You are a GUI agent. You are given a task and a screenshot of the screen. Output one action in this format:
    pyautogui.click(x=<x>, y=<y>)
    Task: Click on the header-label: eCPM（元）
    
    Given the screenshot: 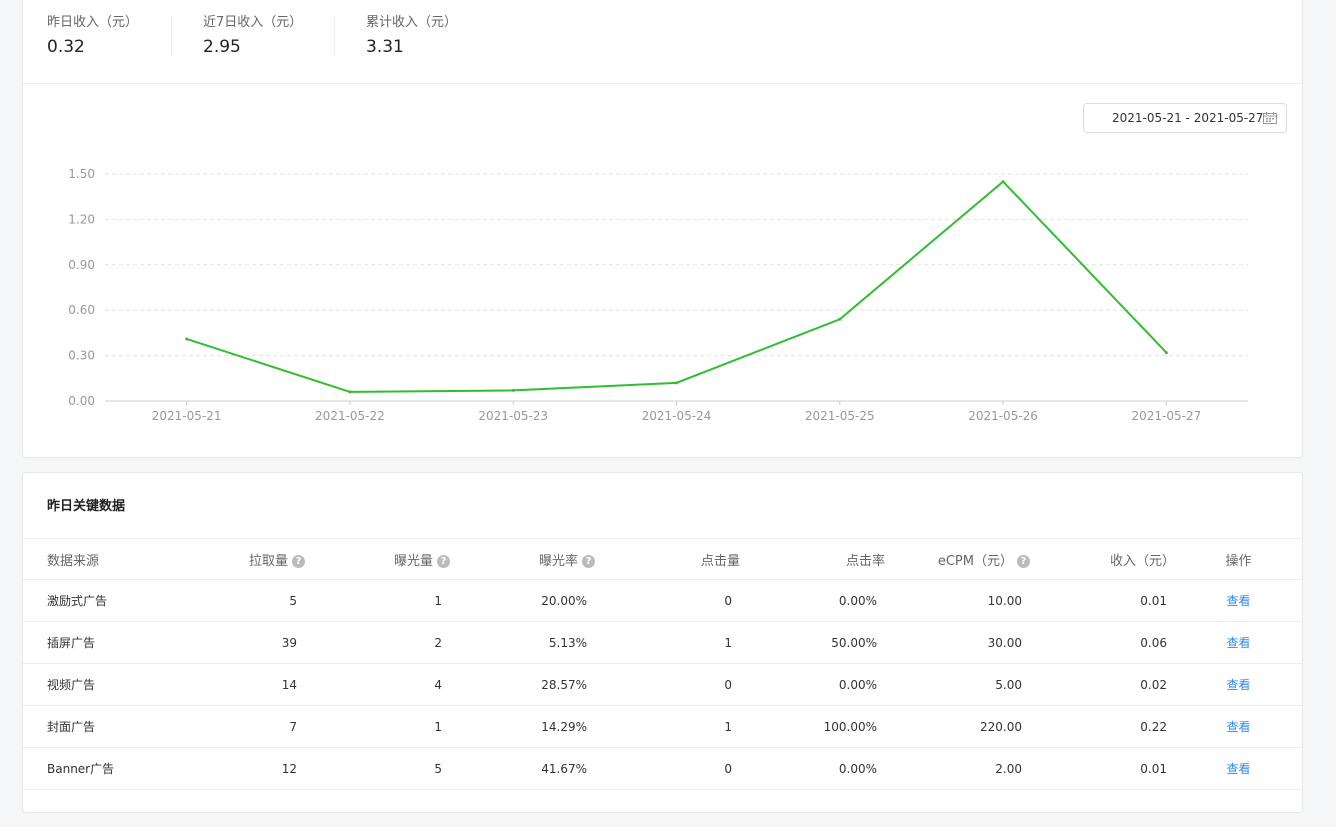 What is the action you would take?
    pyautogui.click(x=975, y=561)
    